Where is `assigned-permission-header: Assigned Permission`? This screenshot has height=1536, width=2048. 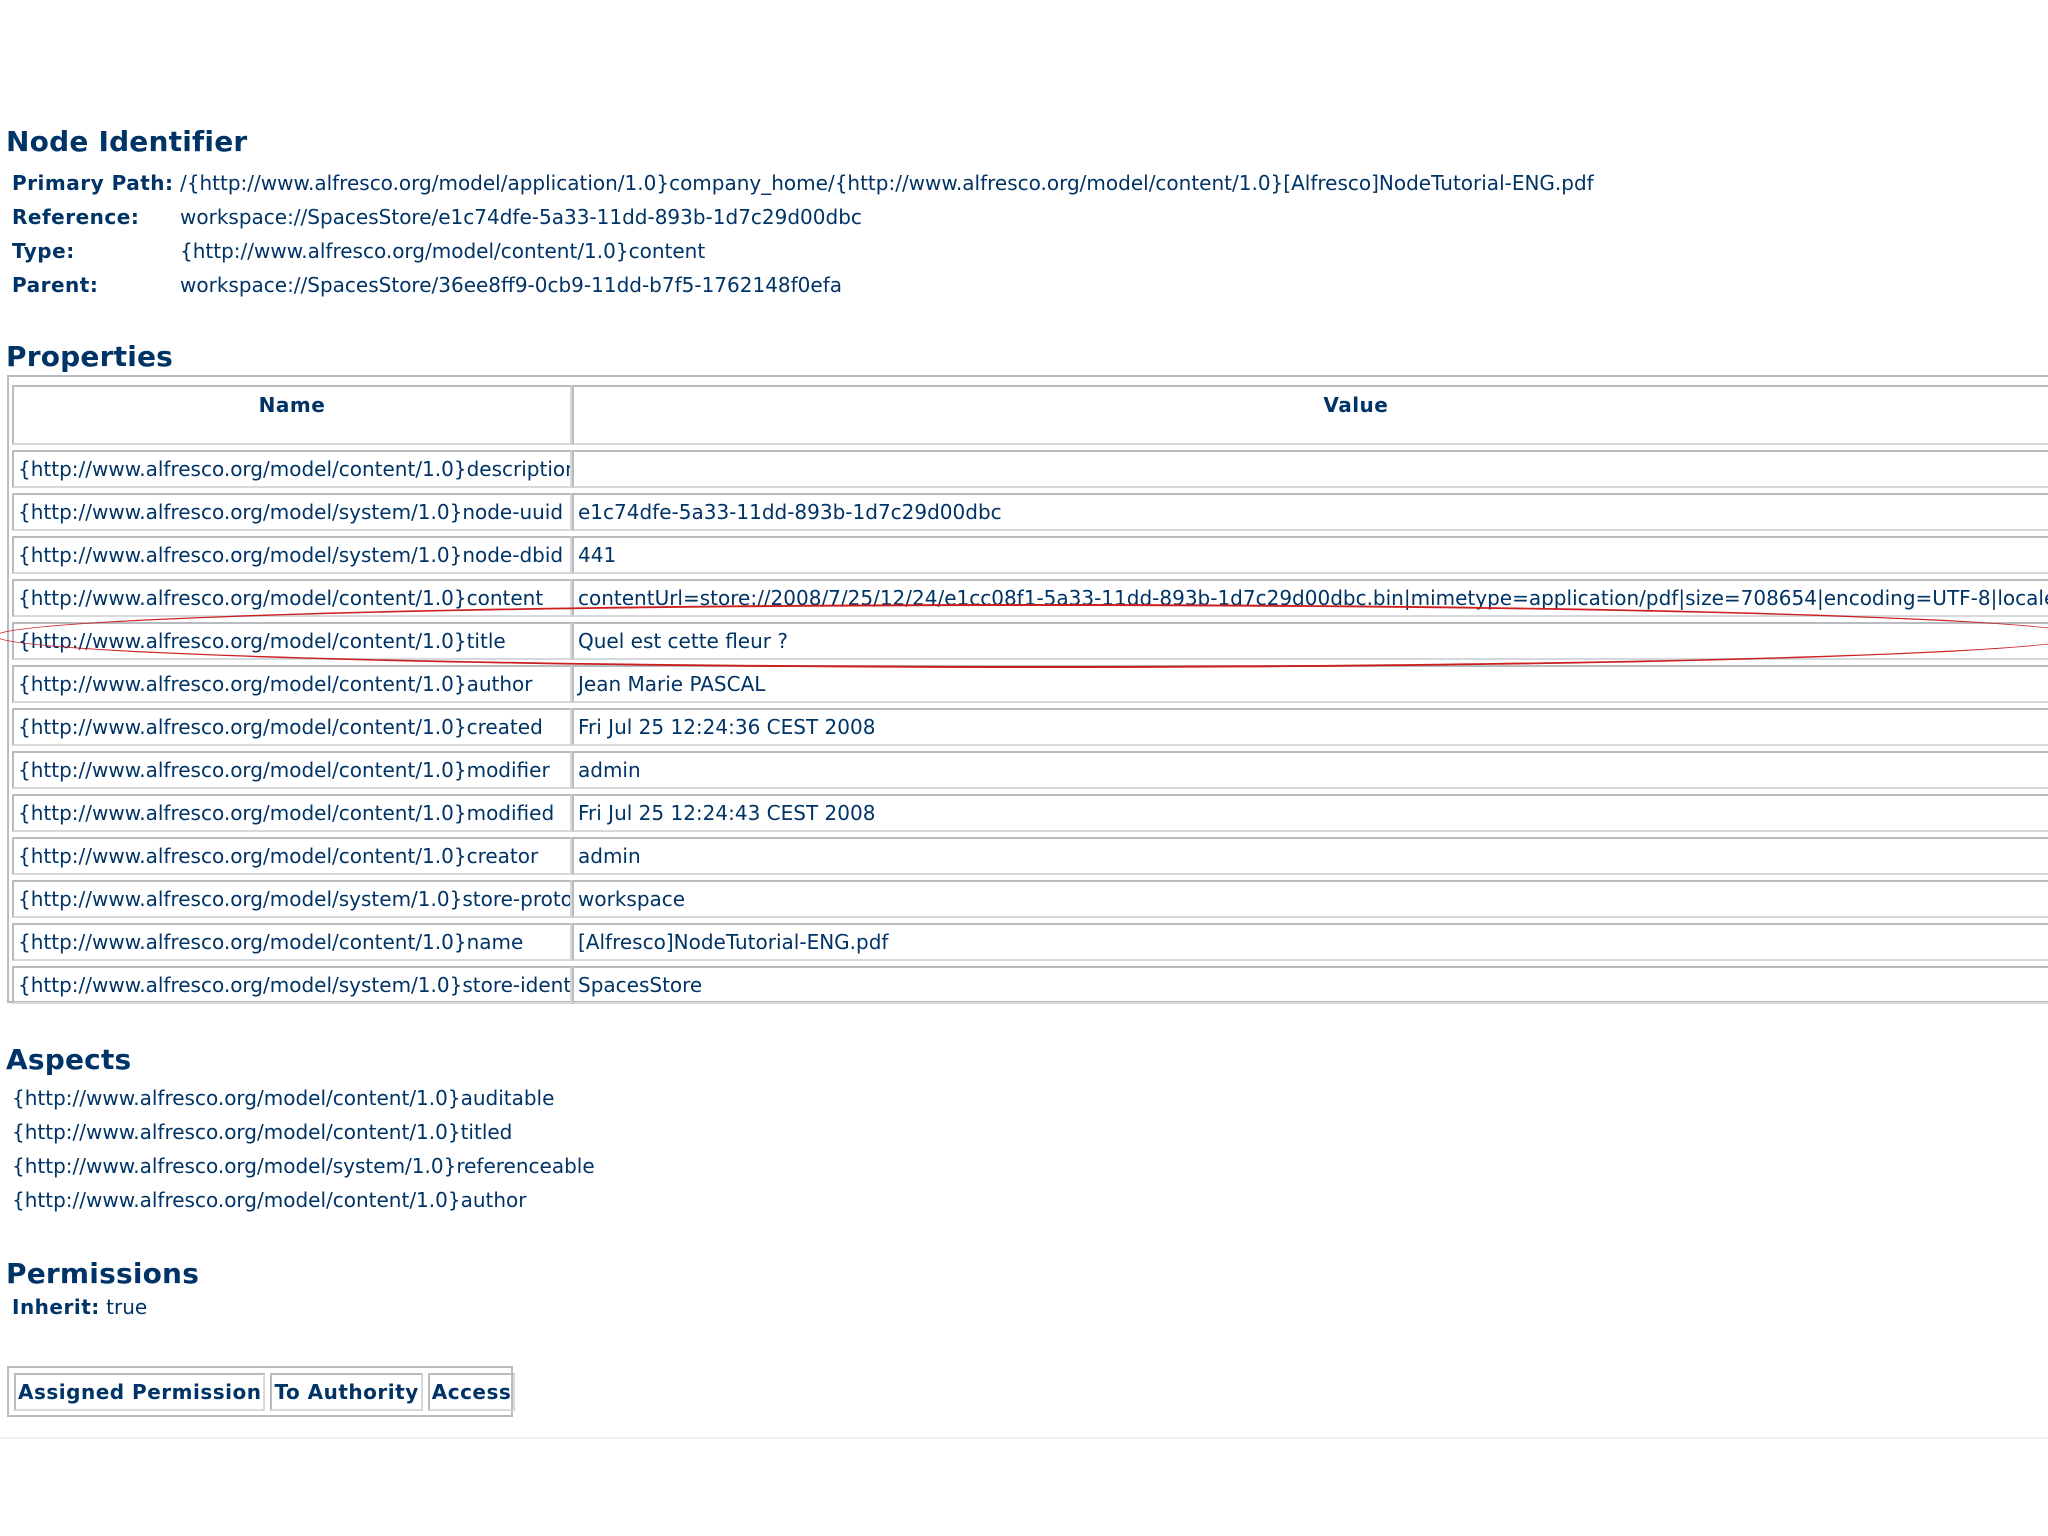
assigned-permission-header: Assigned Permission is located at coordinates (140, 1392).